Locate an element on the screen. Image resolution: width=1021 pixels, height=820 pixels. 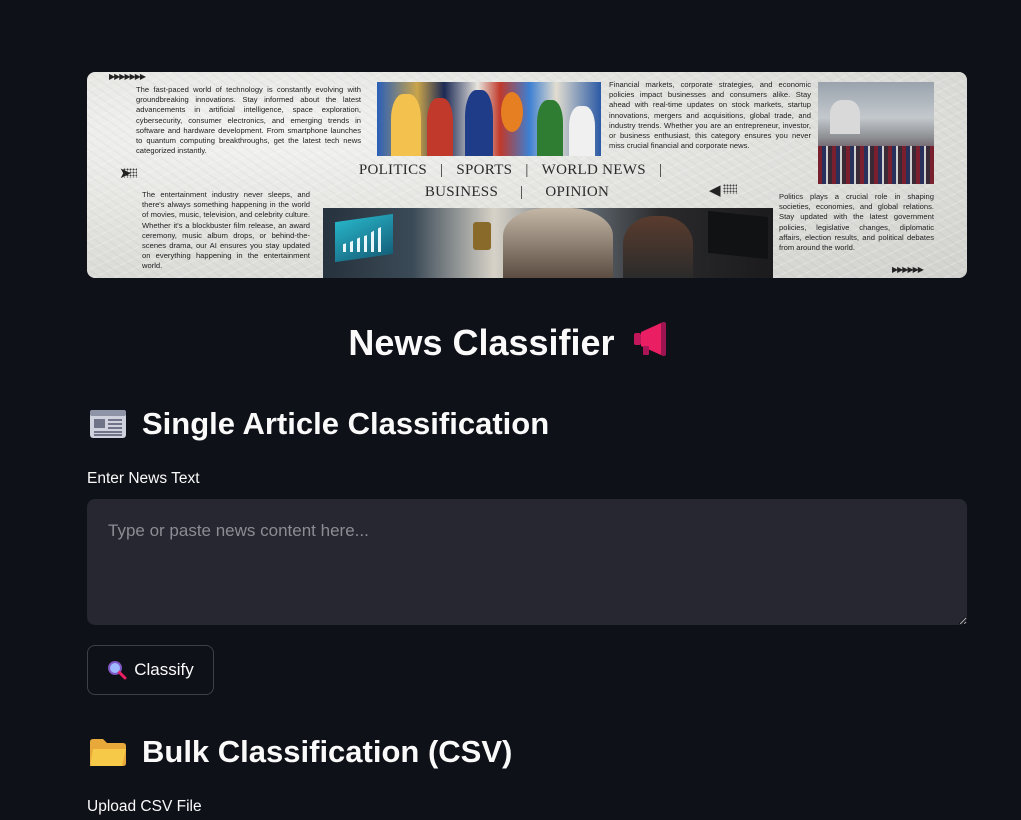
section-heading-single-text: Single Article Classification is located at coordinates (346, 423).